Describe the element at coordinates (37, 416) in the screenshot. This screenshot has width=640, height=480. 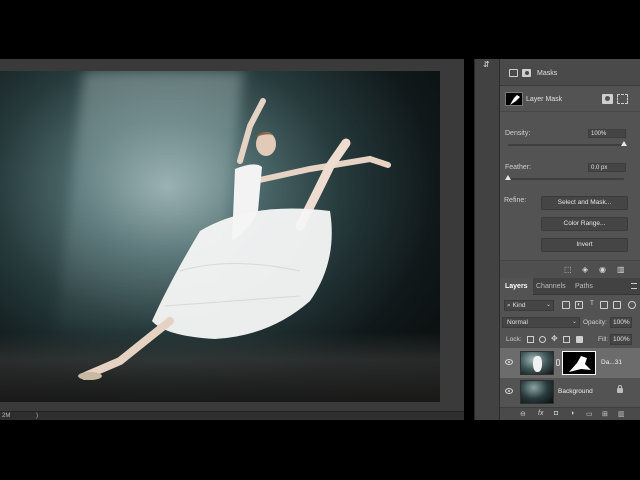
I see `status-arrow: )` at that location.